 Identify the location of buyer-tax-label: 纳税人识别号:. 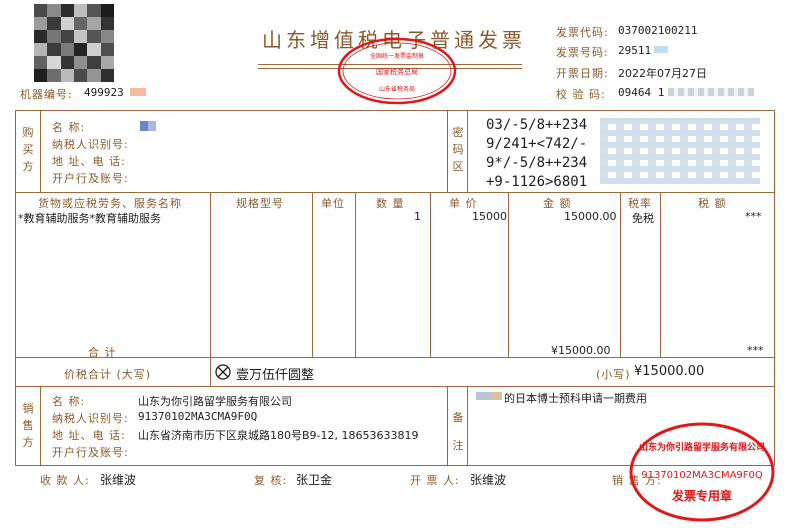
(90, 144).